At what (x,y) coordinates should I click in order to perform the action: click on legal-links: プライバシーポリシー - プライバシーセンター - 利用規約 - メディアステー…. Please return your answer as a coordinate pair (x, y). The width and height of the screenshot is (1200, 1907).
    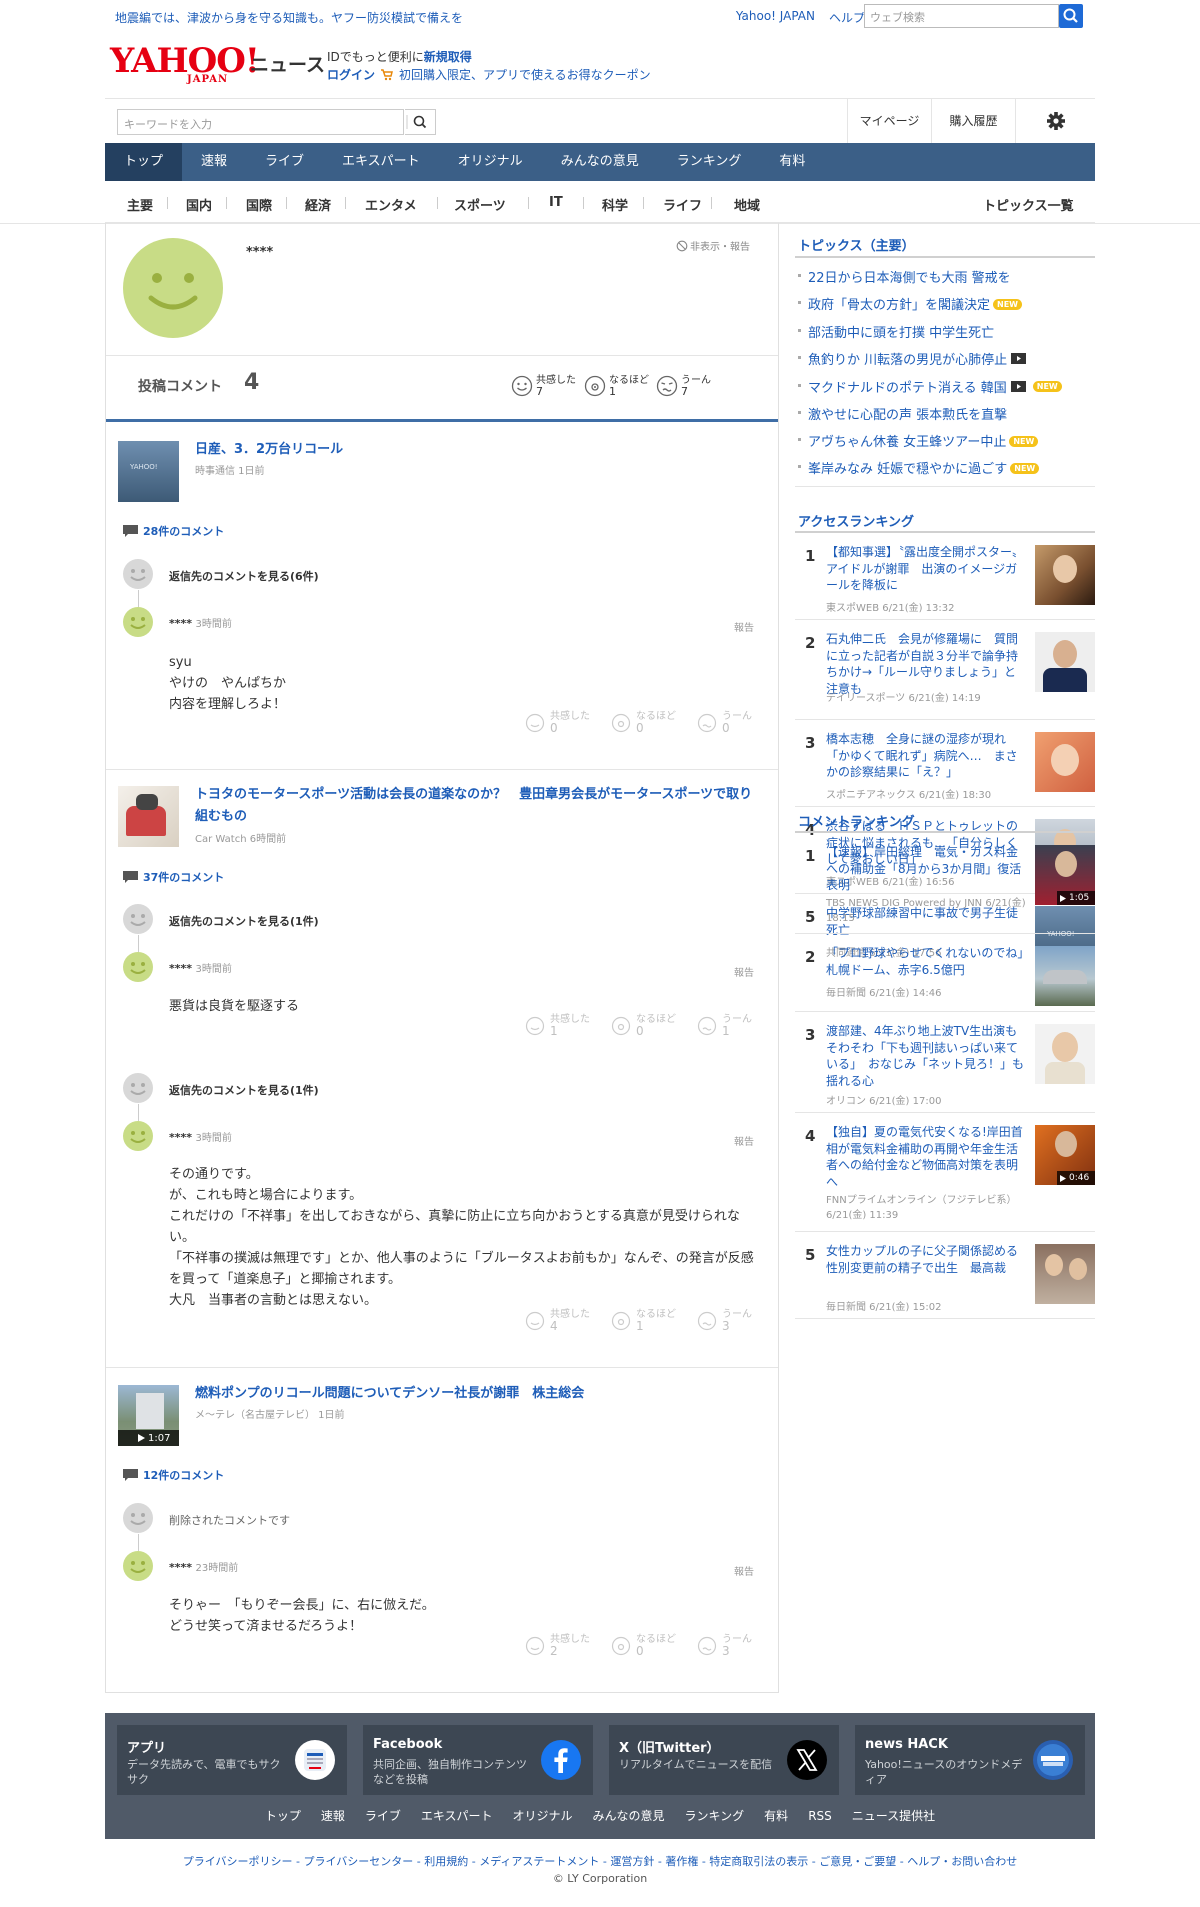
    Looking at the image, I should click on (600, 1861).